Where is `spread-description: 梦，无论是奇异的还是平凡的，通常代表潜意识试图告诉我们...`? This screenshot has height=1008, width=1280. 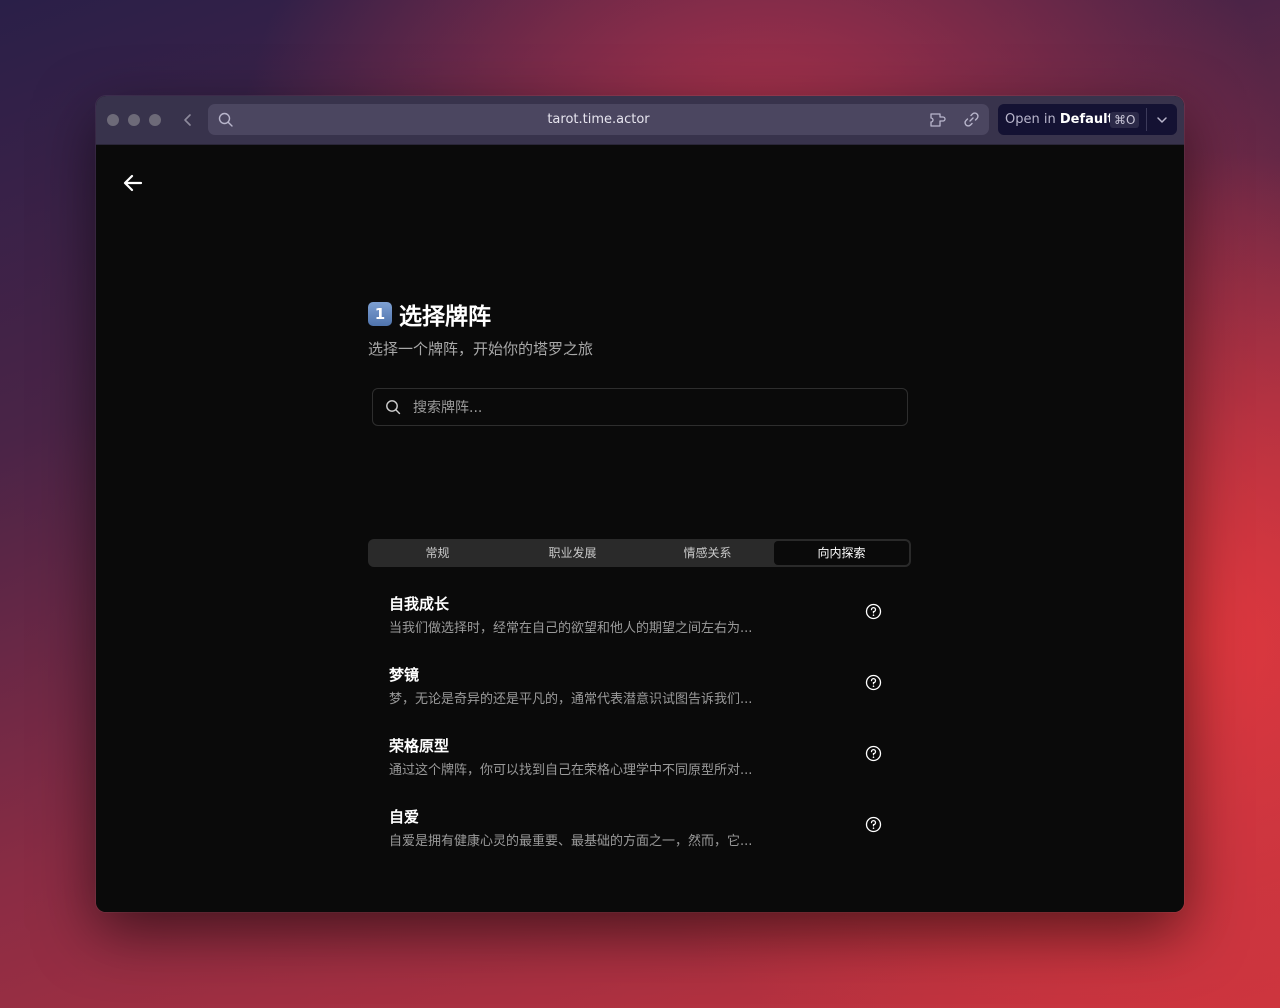 spread-description: 梦，无论是奇异的还是平凡的，通常代表潜意识试图告诉我们... is located at coordinates (571, 699).